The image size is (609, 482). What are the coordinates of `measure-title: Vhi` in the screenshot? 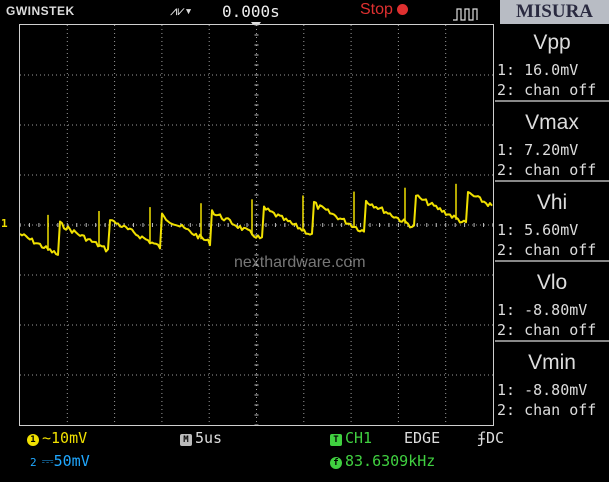 It's located at (552, 202).